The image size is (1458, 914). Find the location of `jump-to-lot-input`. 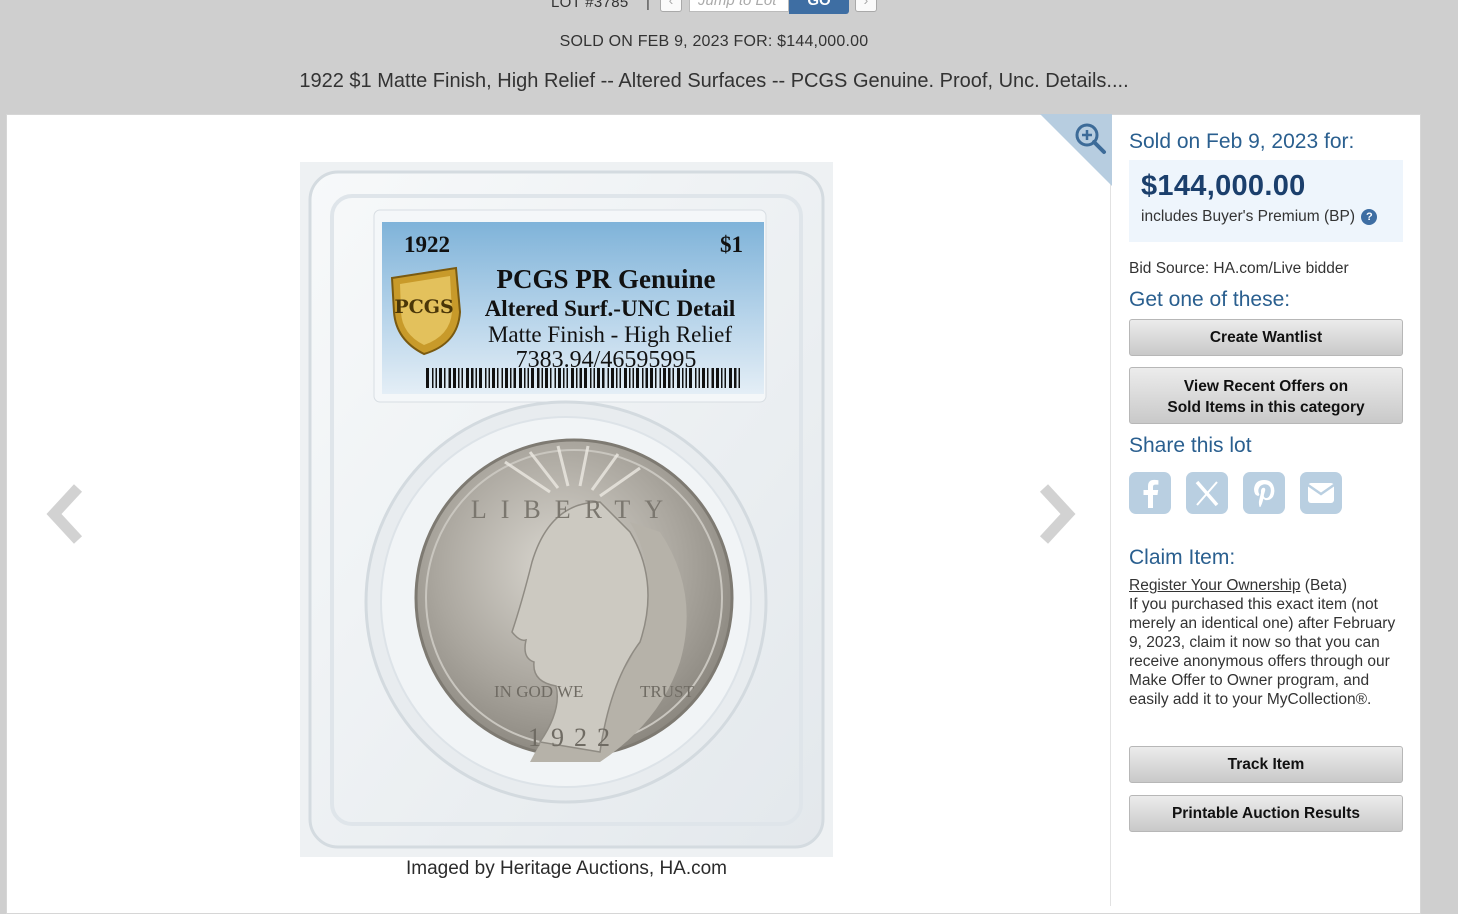

jump-to-lot-input is located at coordinates (739, 6).